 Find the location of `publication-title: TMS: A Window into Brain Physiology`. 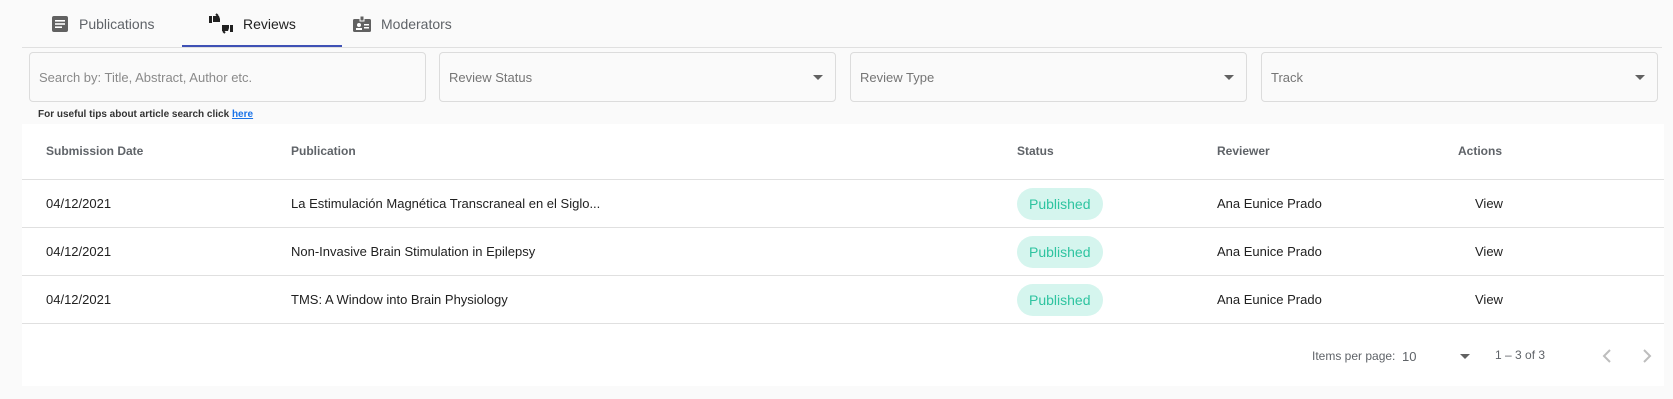

publication-title: TMS: A Window into Brain Physiology is located at coordinates (399, 299).